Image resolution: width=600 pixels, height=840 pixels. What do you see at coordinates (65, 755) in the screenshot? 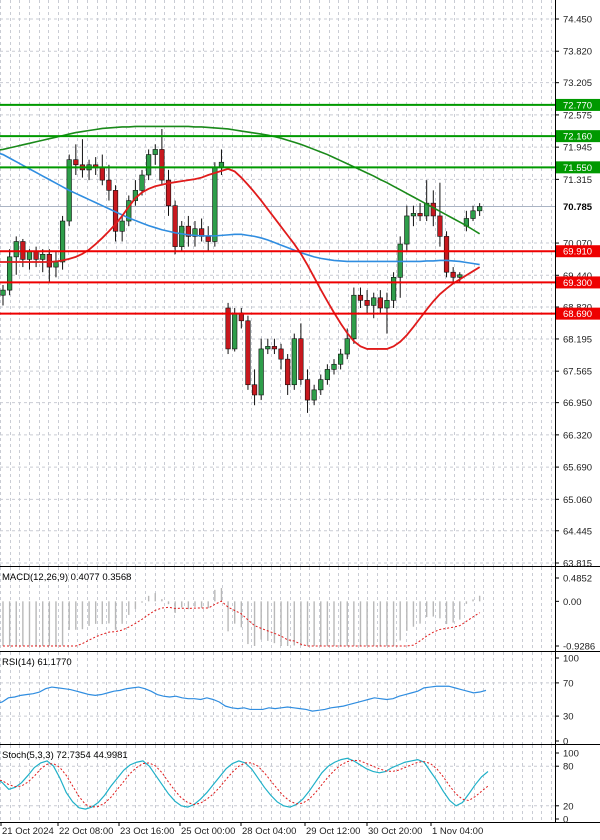
I see `stoch-label: Stoch(5,3,3) 72.7354 44.9981` at bounding box center [65, 755].